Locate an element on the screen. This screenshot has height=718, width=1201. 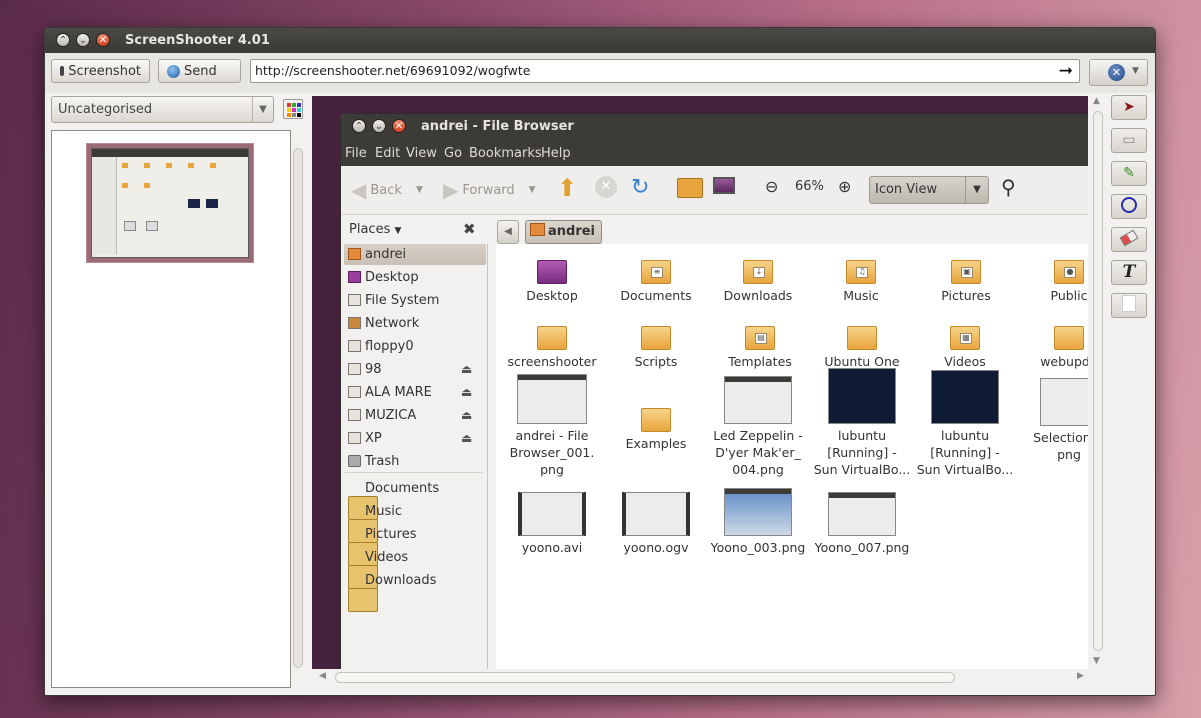
text-tool-icon: T is located at coordinates (1129, 272).